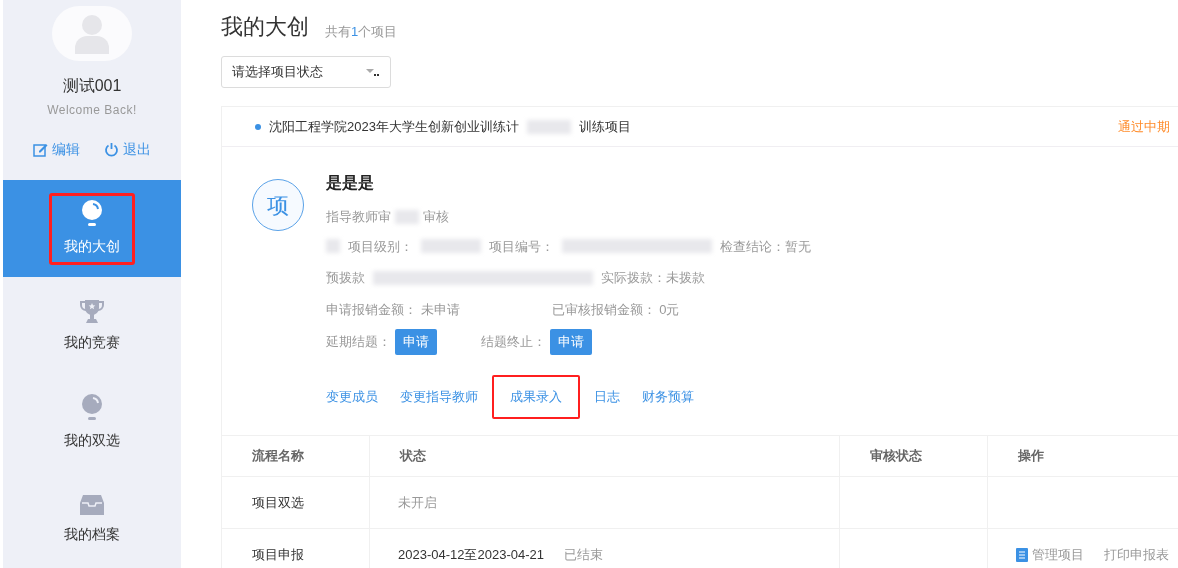 The height and width of the screenshot is (568, 1178). What do you see at coordinates (439, 397) in the screenshot?
I see `action-link: 变更指导教师` at bounding box center [439, 397].